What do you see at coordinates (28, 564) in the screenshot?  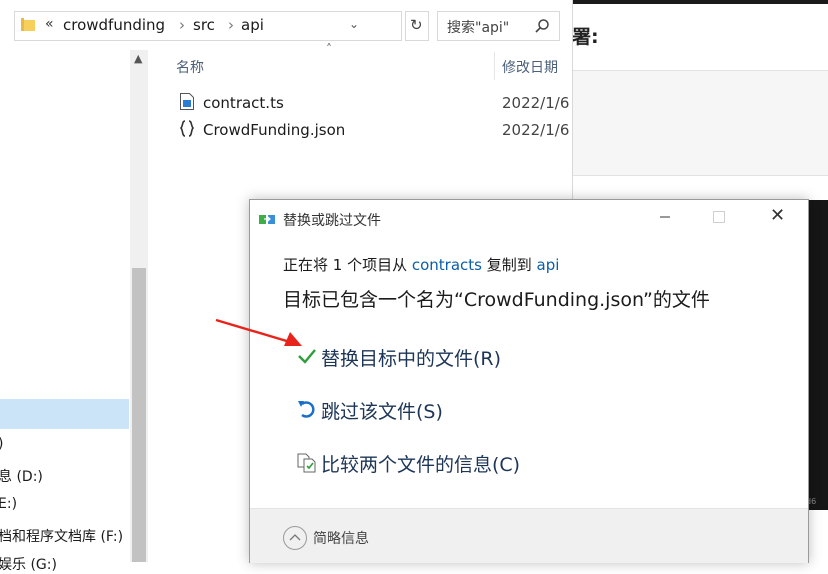 I see `nav-item-drive-g: 娱乐 (G:)` at bounding box center [28, 564].